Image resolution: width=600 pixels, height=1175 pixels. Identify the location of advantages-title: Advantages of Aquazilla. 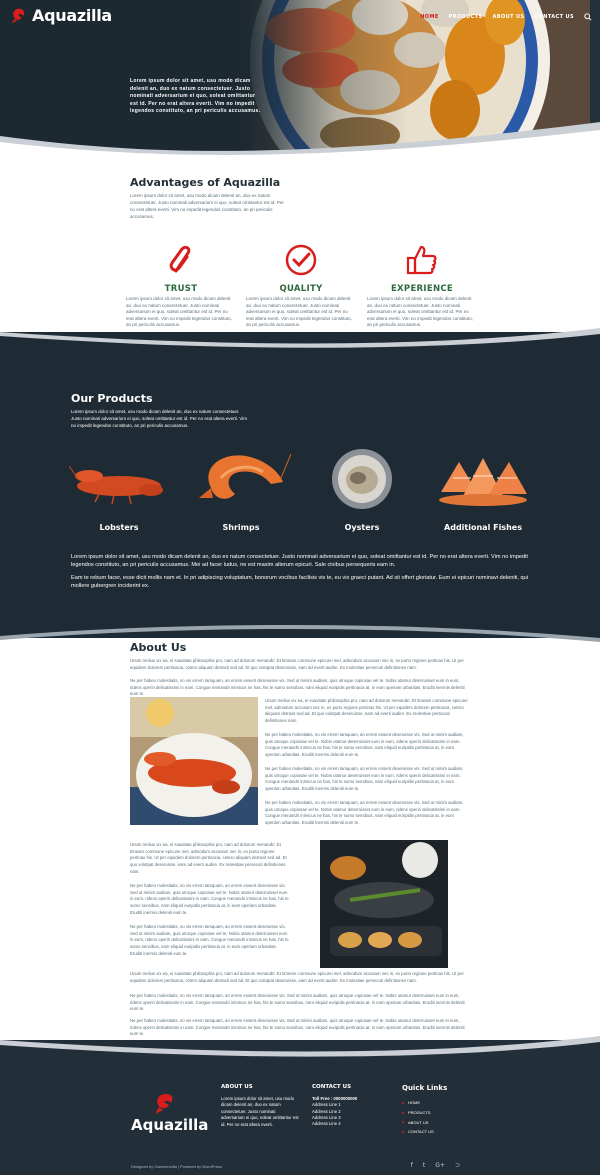
(205, 182).